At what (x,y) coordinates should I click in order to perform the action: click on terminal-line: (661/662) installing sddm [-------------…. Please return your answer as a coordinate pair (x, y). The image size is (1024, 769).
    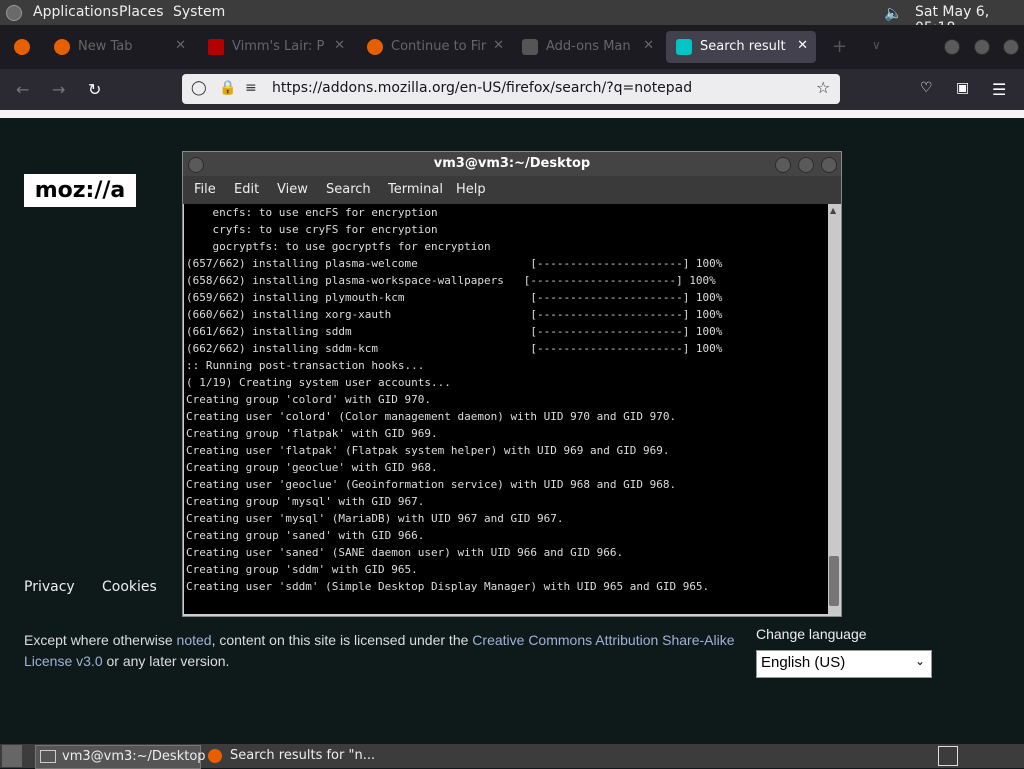
    Looking at the image, I should click on (454, 331).